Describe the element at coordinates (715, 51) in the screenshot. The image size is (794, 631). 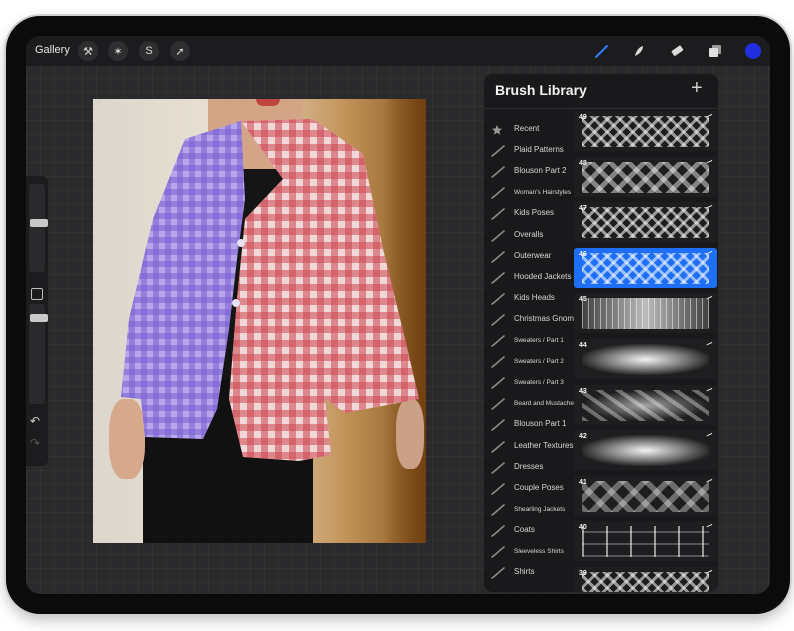
I see `layers-icon` at that location.